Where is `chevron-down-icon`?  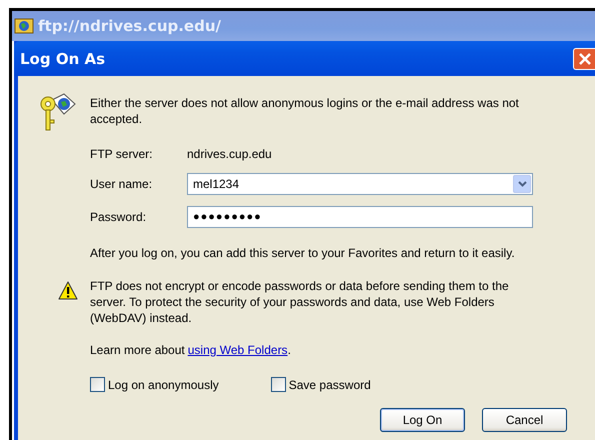 chevron-down-icon is located at coordinates (522, 184).